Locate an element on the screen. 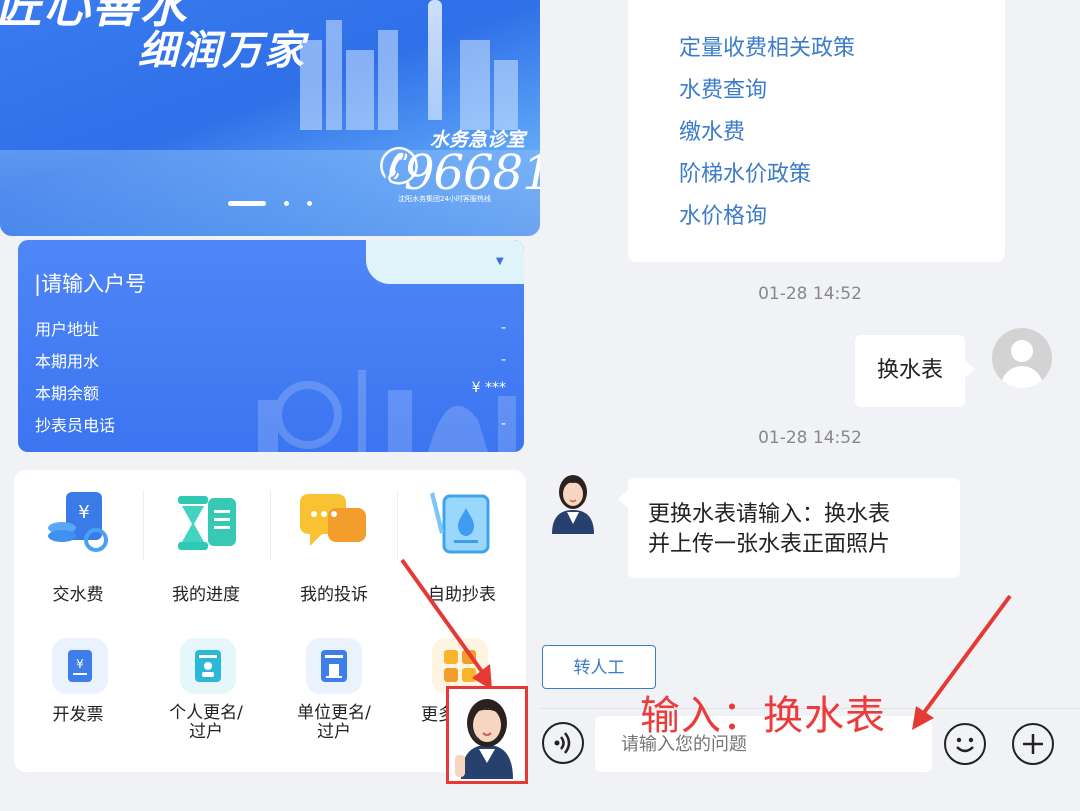 The height and width of the screenshot is (811, 1080). agent-message-bubble: 更换水表请输入：换水表 并上传一张水表正面照片 is located at coordinates (794, 528).